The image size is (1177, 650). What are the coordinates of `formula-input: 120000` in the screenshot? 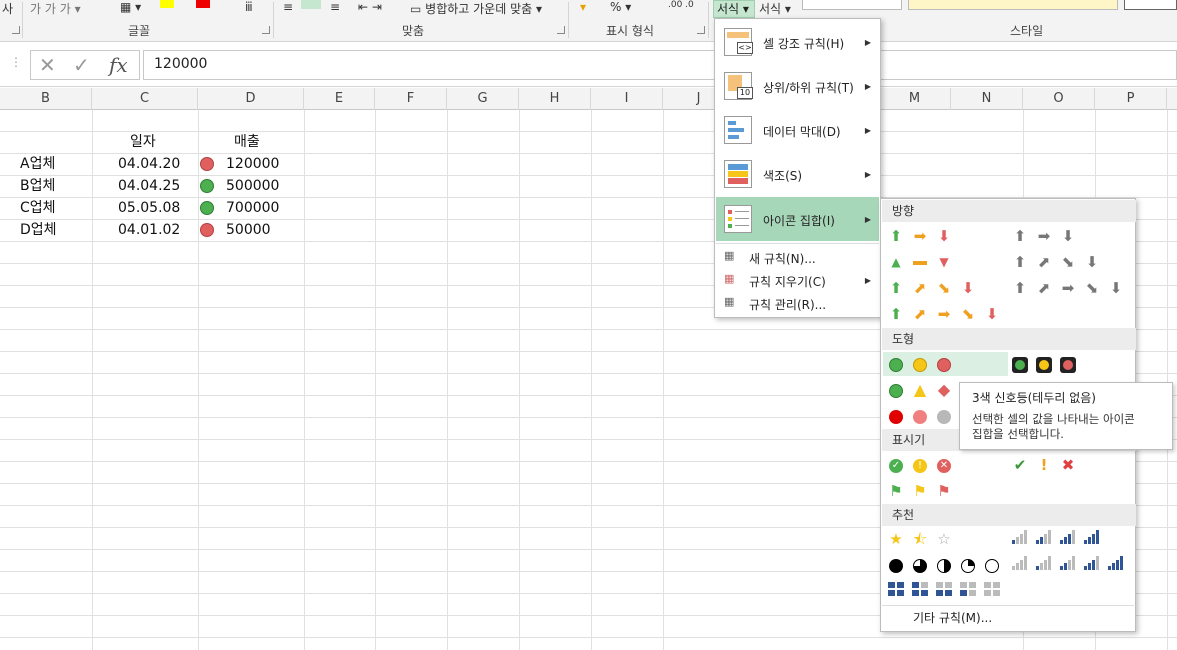 It's located at (660, 65).